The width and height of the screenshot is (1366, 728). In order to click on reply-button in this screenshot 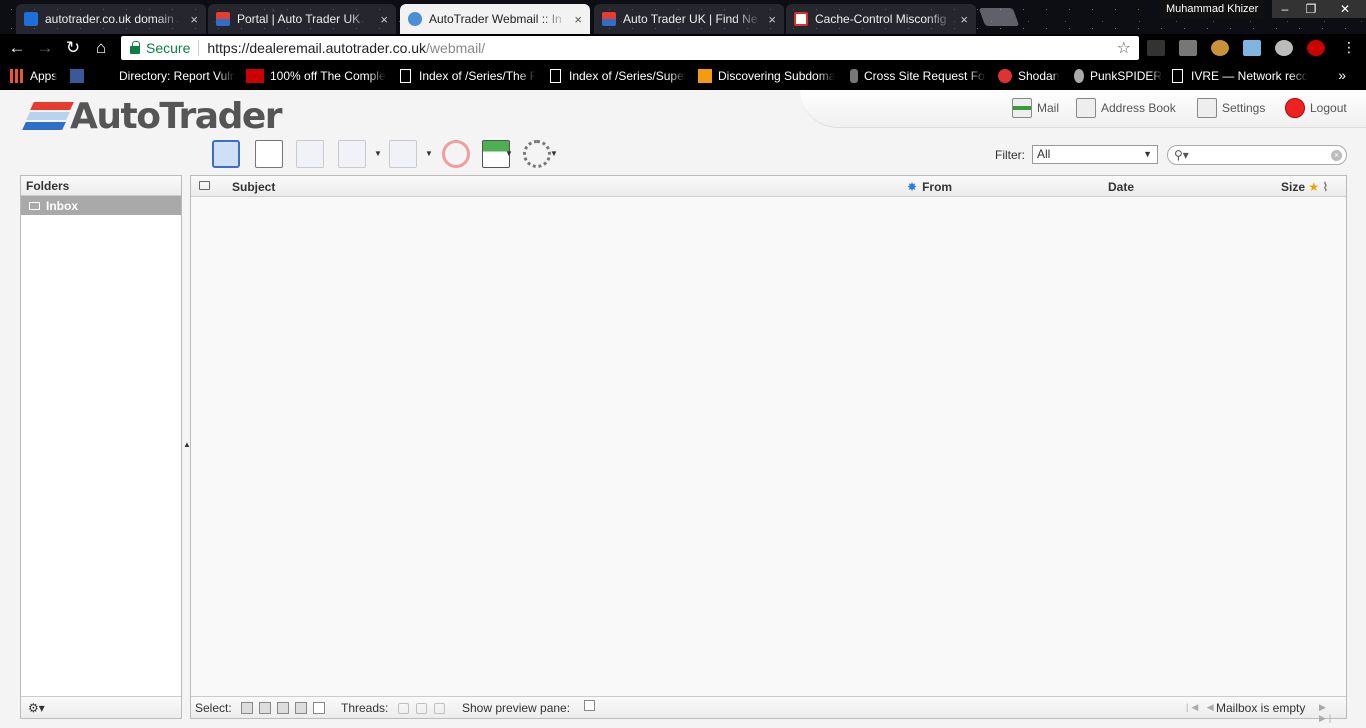, I will do `click(310, 154)`.